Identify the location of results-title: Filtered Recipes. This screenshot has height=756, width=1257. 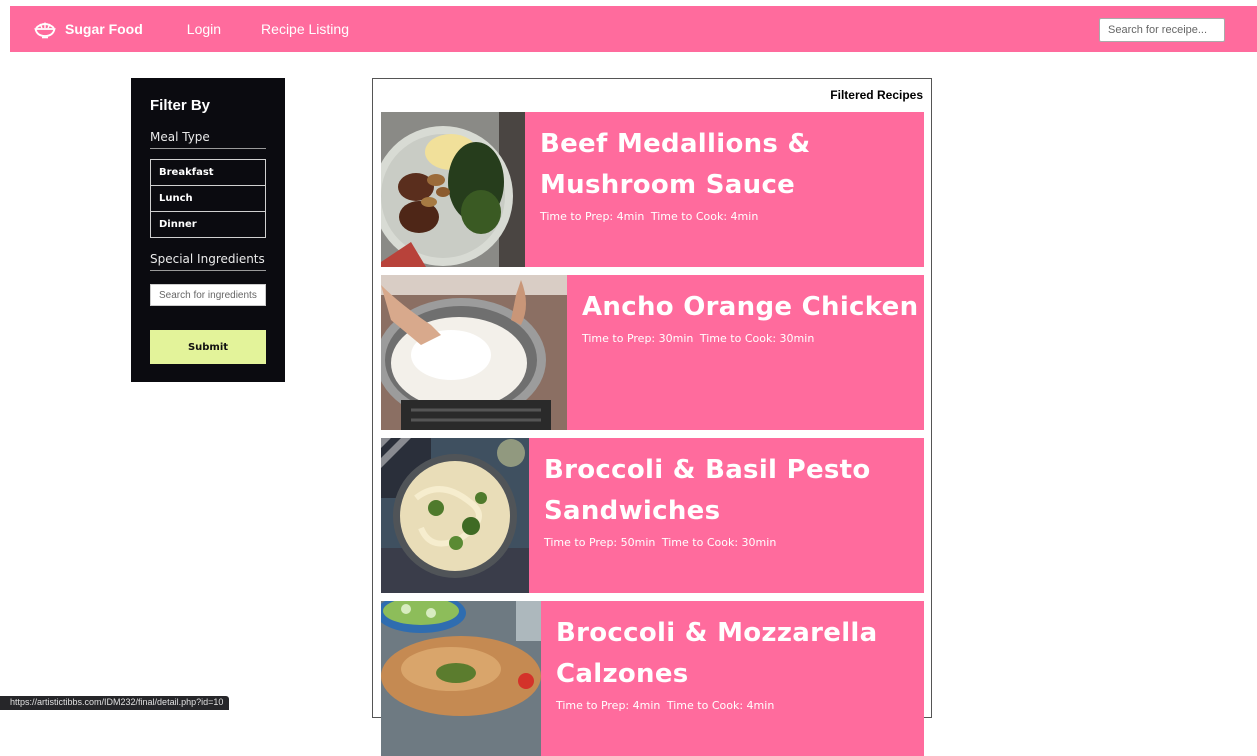
(876, 95).